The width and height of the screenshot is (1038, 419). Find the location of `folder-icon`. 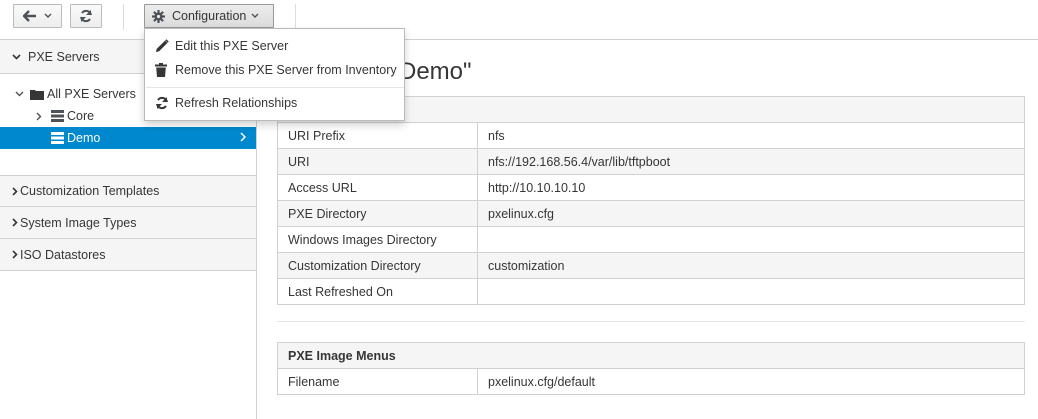

folder-icon is located at coordinates (37, 94).